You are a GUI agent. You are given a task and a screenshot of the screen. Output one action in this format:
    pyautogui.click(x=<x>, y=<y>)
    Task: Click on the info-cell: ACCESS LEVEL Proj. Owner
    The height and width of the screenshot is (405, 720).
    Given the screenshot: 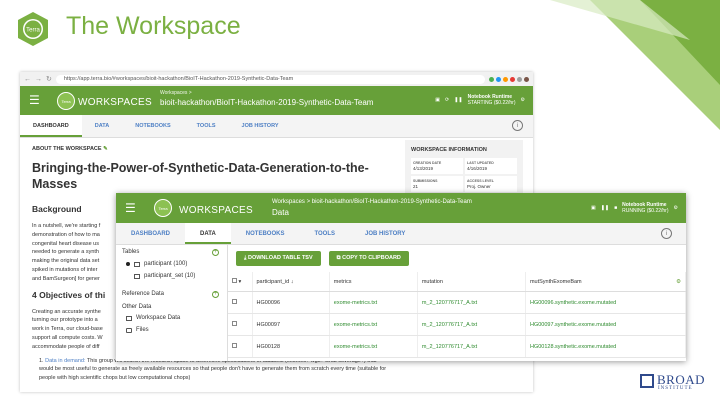 What is the action you would take?
    pyautogui.click(x=491, y=184)
    